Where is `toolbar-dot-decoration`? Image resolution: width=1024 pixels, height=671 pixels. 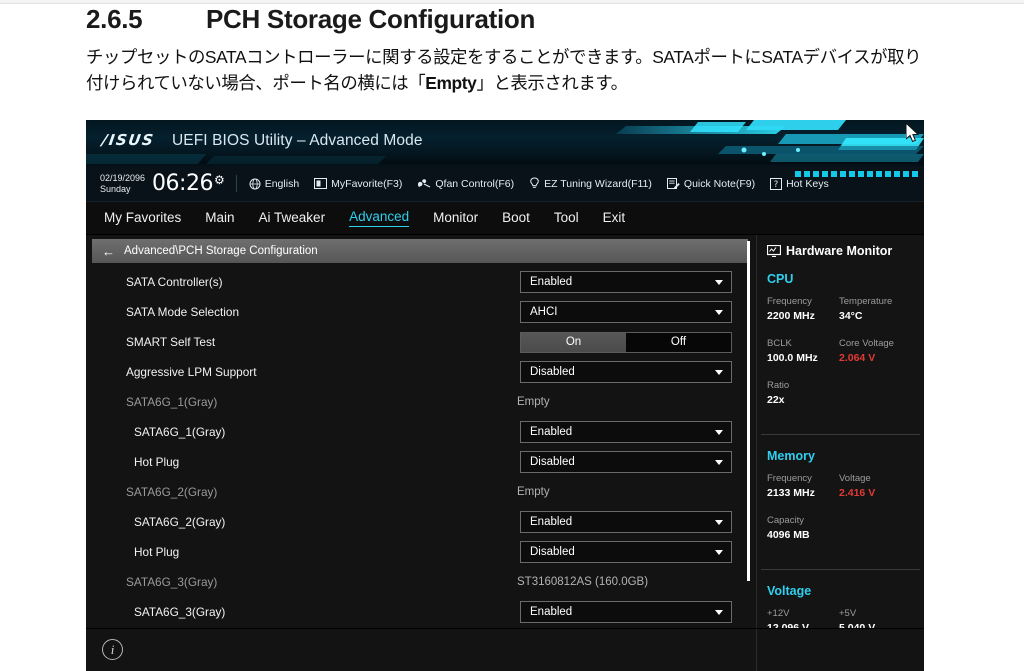 toolbar-dot-decoration is located at coordinates (856, 174).